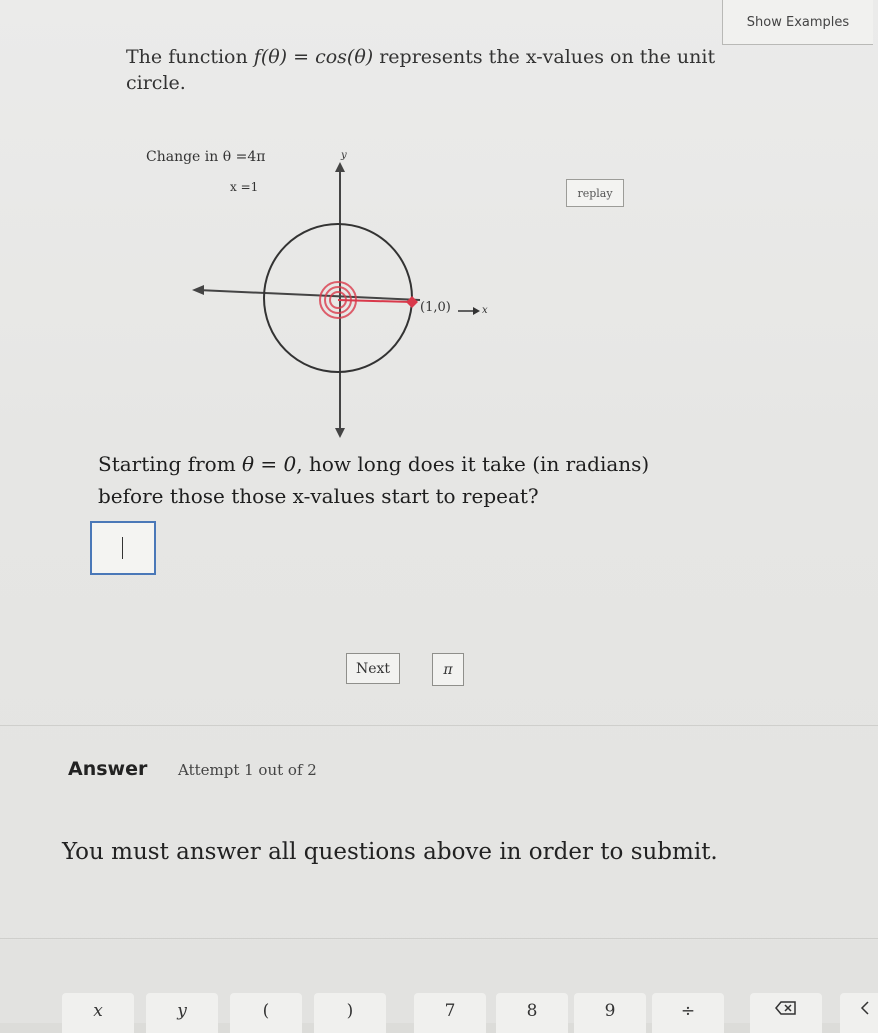 The image size is (878, 1033). Describe the element at coordinates (412, 302) in the screenshot. I see `point-marker` at that location.